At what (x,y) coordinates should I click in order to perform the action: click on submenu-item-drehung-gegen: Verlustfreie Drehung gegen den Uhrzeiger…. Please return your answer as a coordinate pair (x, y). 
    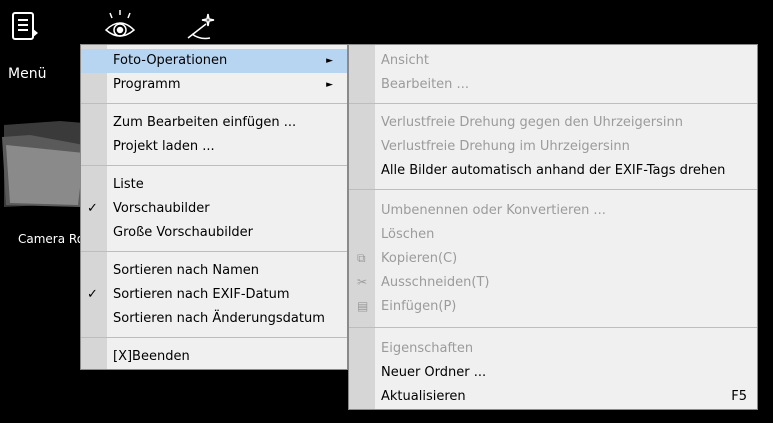
    Looking at the image, I should click on (553, 123).